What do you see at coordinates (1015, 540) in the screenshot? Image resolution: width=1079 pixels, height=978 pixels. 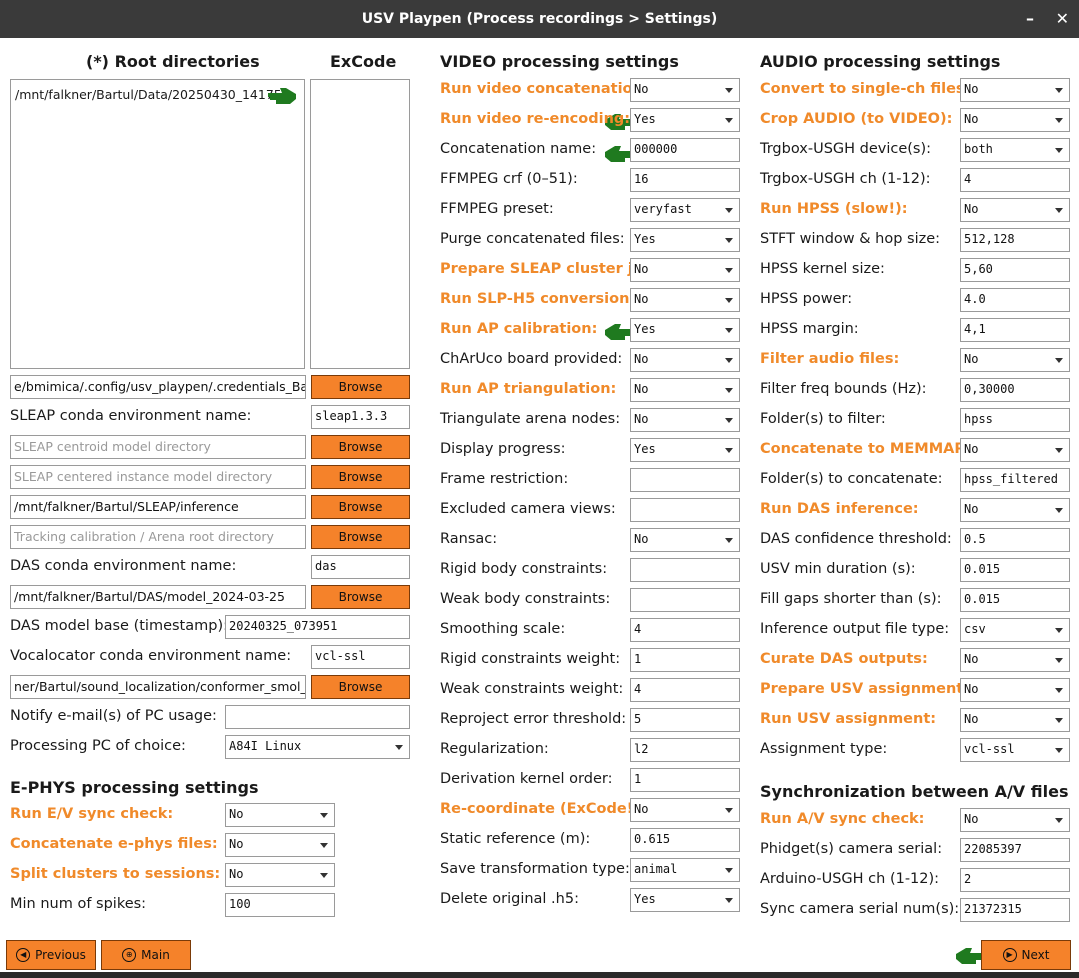 I see `audio-row-field: 0.5` at bounding box center [1015, 540].